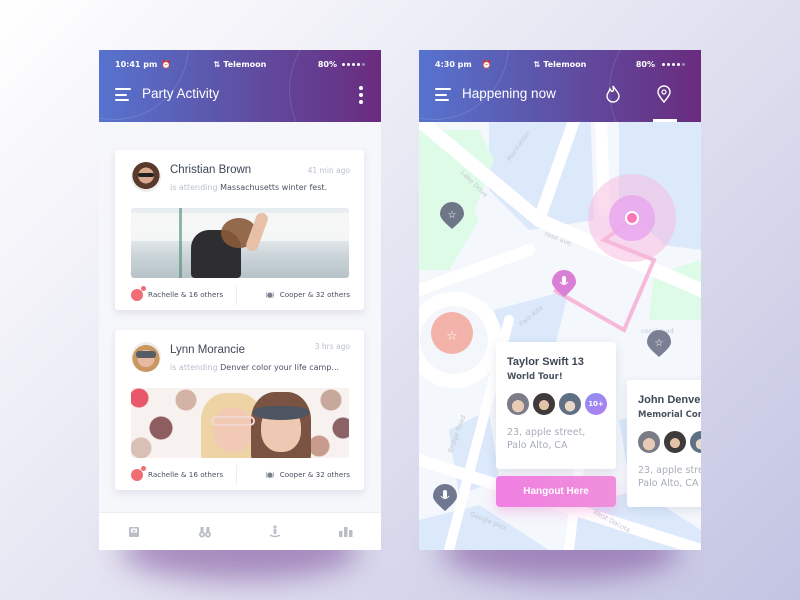 The width and height of the screenshot is (800, 600). What do you see at coordinates (664, 96) in the screenshot?
I see `location-pin-icon` at bounding box center [664, 96].